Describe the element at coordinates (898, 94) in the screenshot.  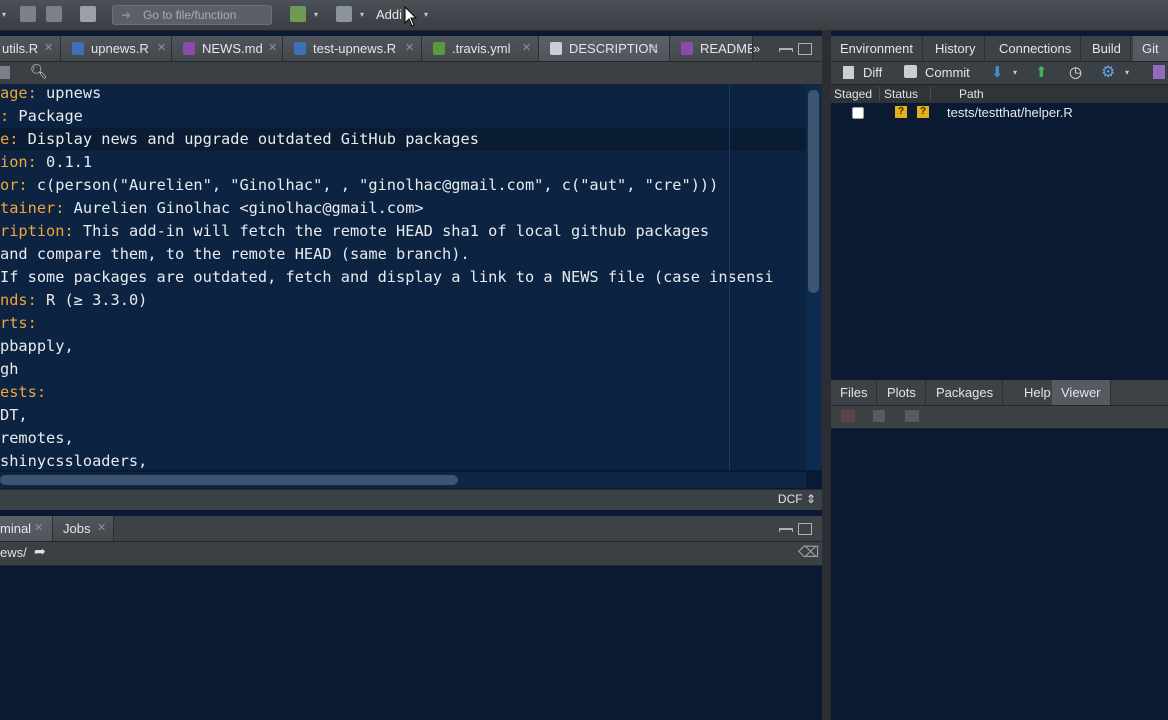
I see `column-status: Status` at that location.